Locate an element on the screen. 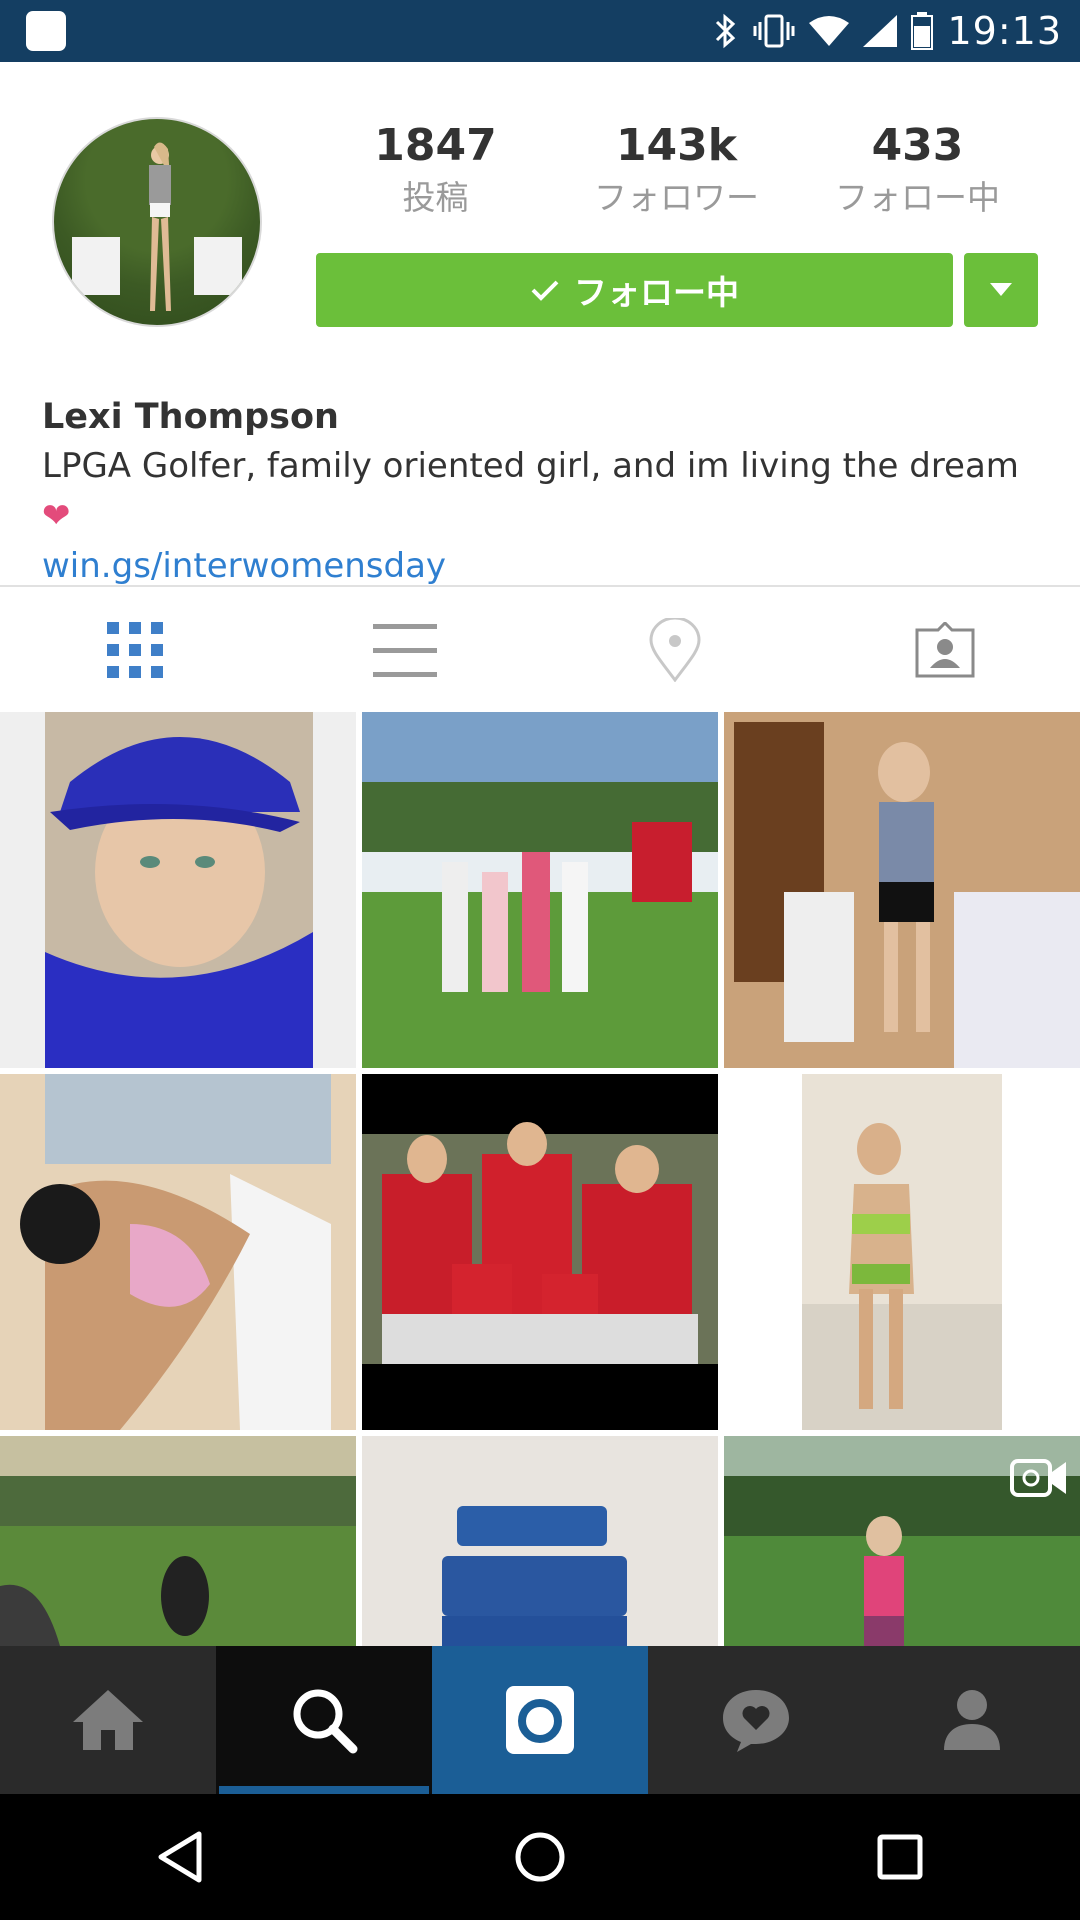  posts-label: 投稿 is located at coordinates (435, 197).